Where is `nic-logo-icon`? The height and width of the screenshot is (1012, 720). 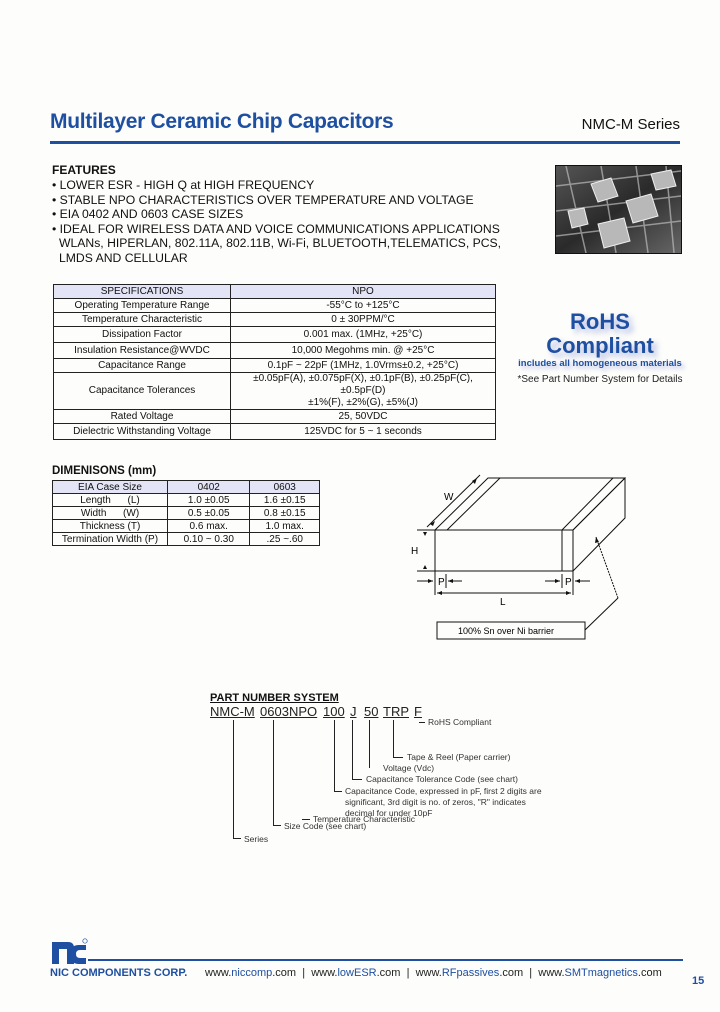 nic-logo-icon is located at coordinates (70, 951).